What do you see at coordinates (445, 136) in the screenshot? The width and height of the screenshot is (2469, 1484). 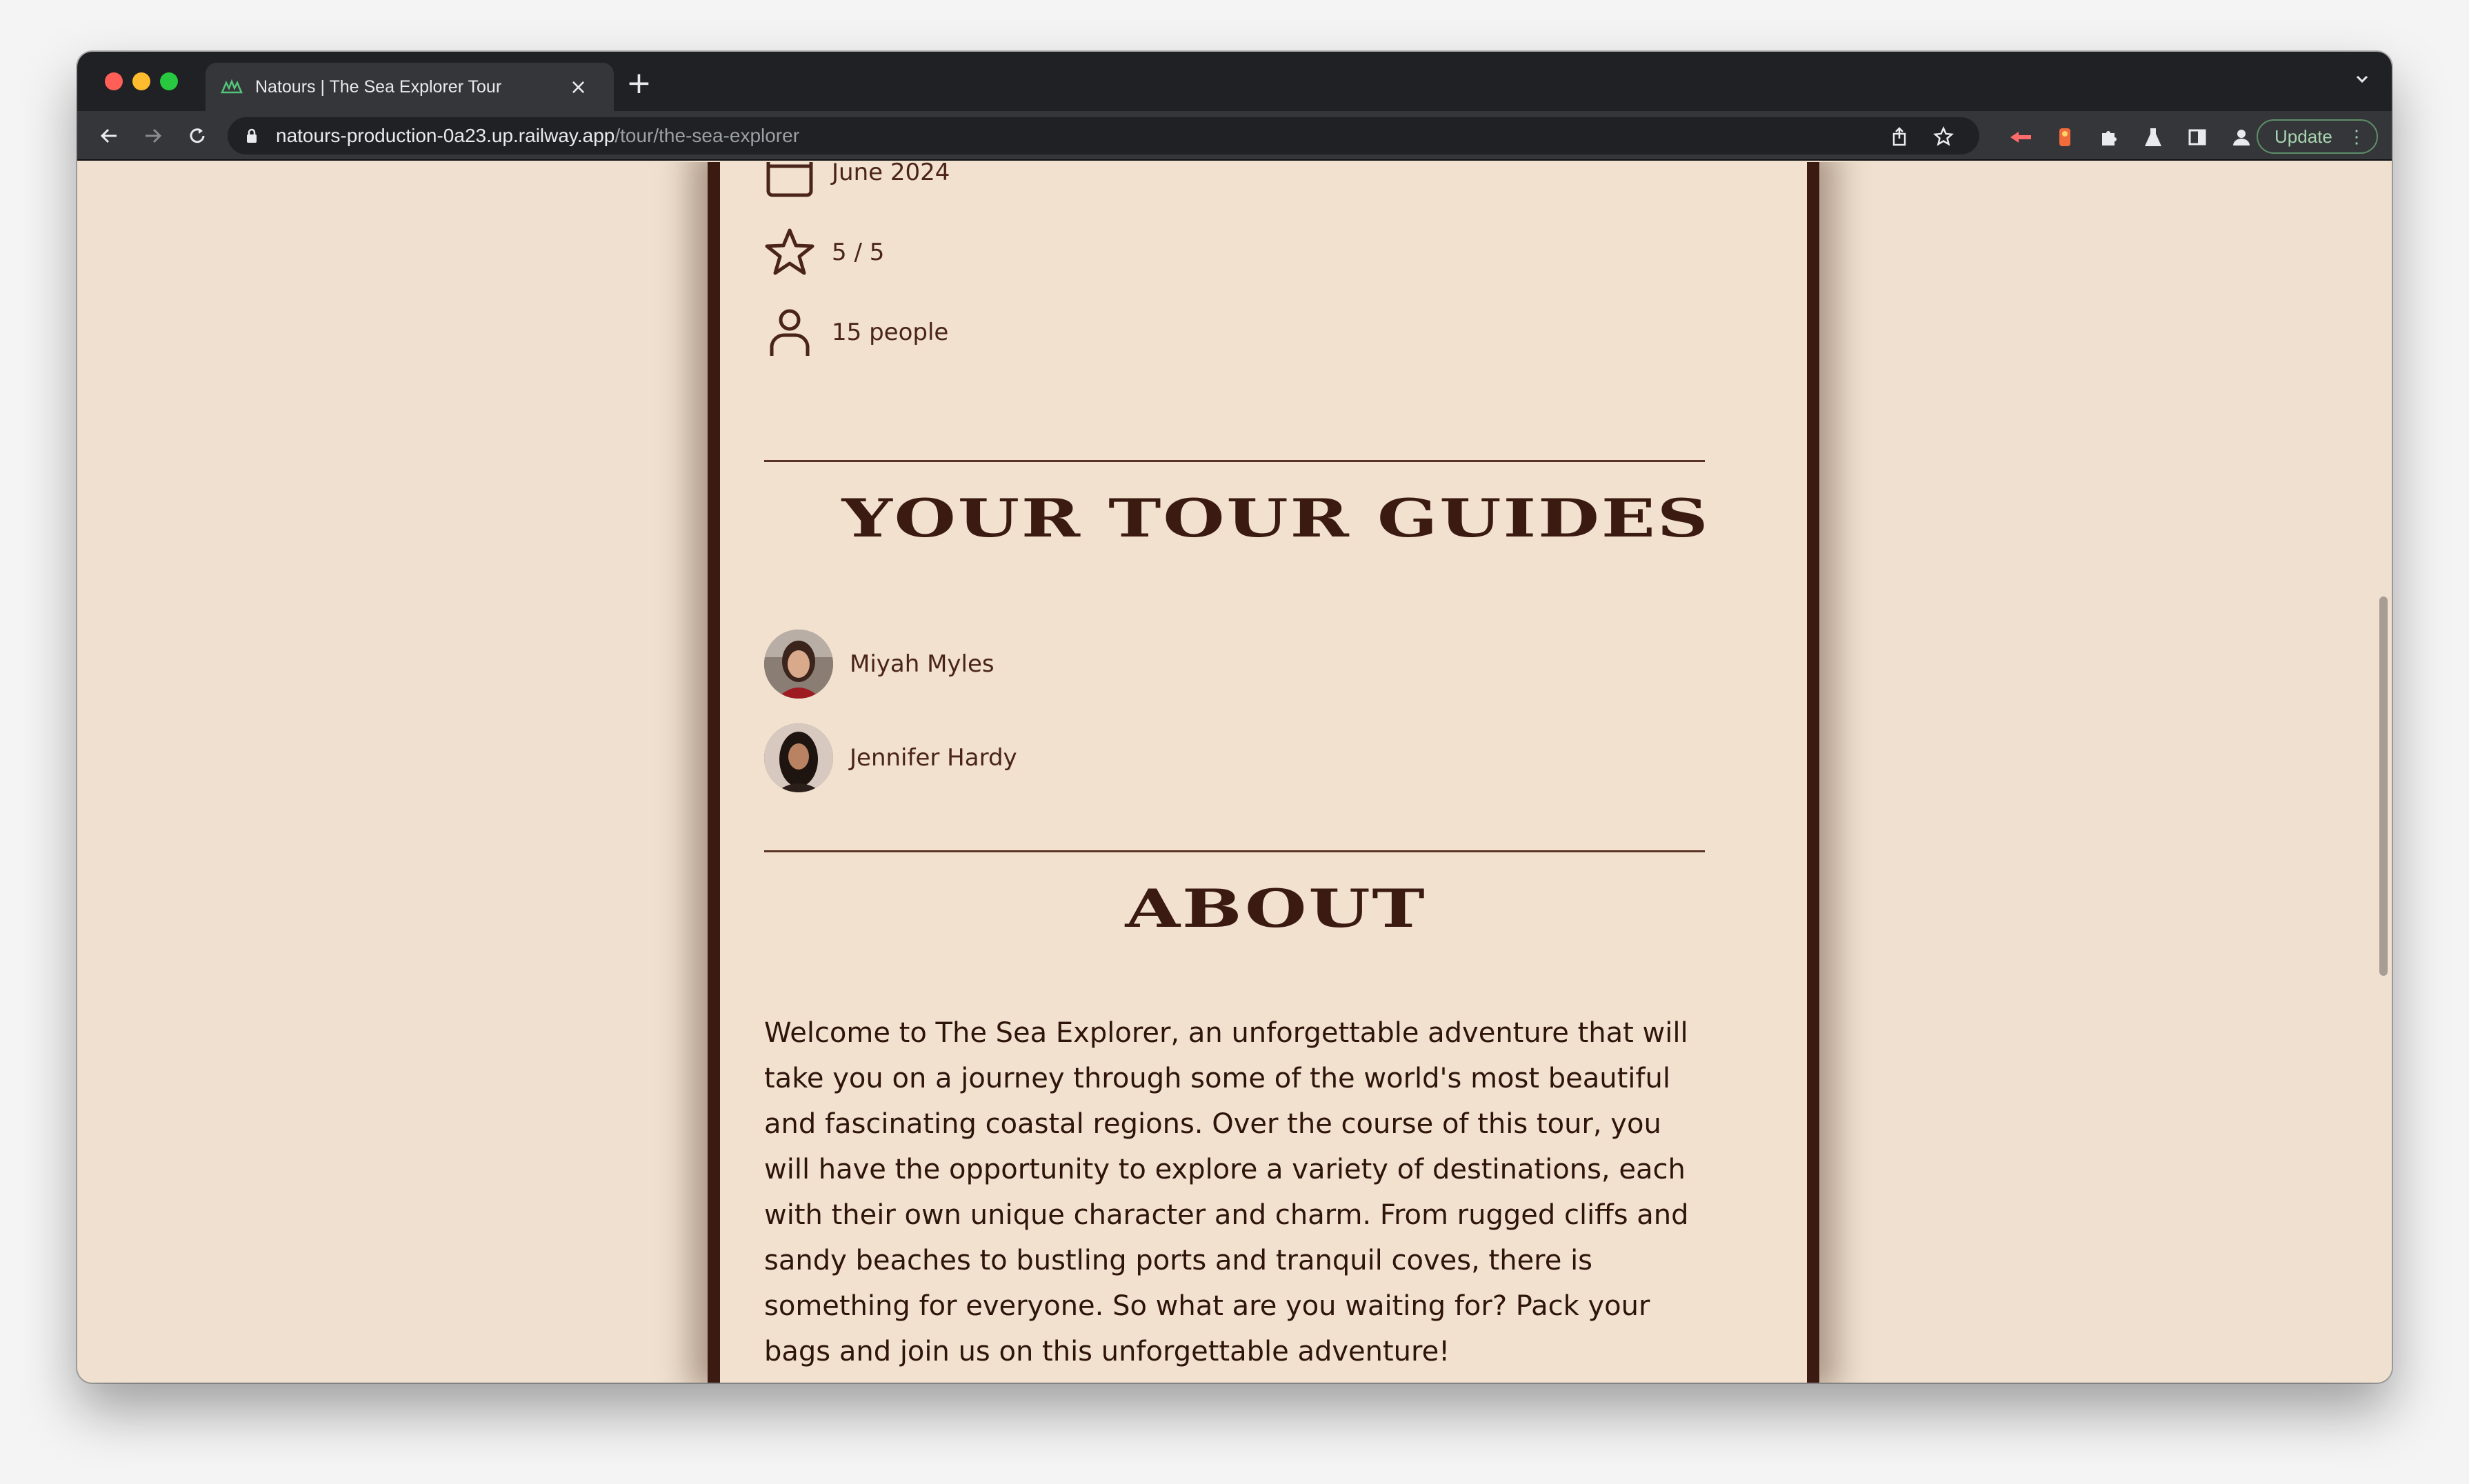 I see `url-host: natours-production-0a23.up.railway.app` at bounding box center [445, 136].